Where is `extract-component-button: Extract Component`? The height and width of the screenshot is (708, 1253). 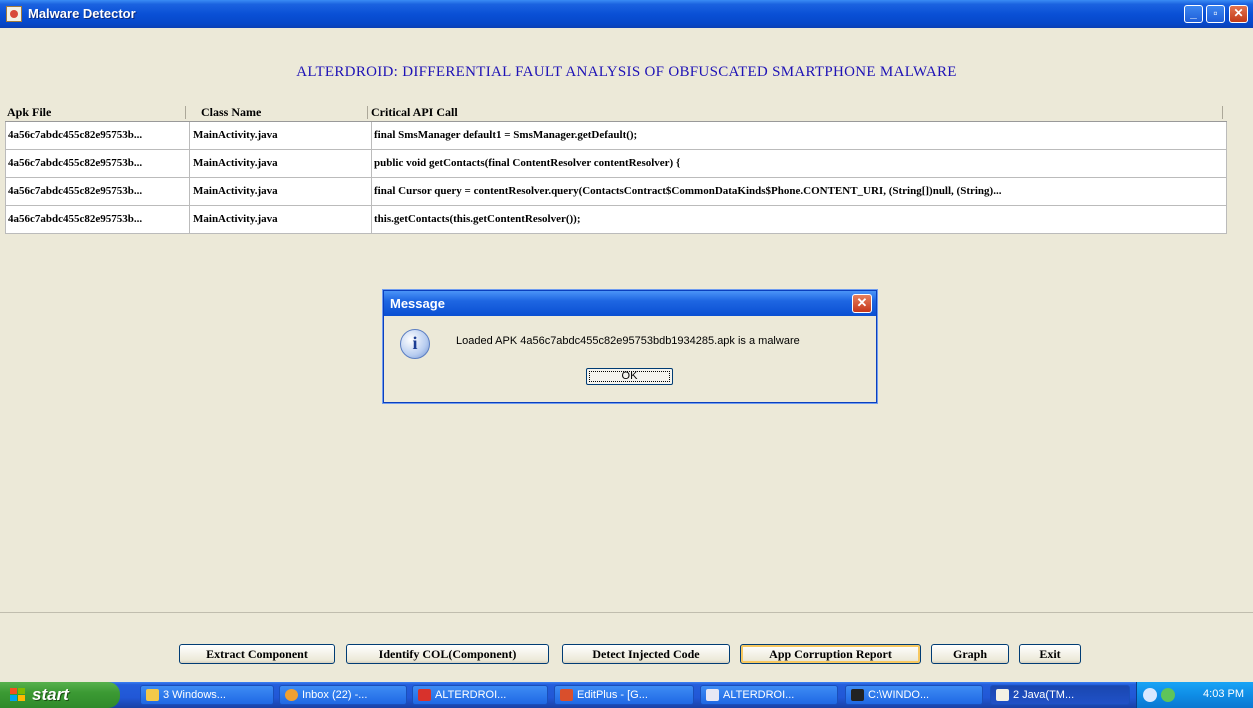
extract-component-button: Extract Component is located at coordinates (257, 654).